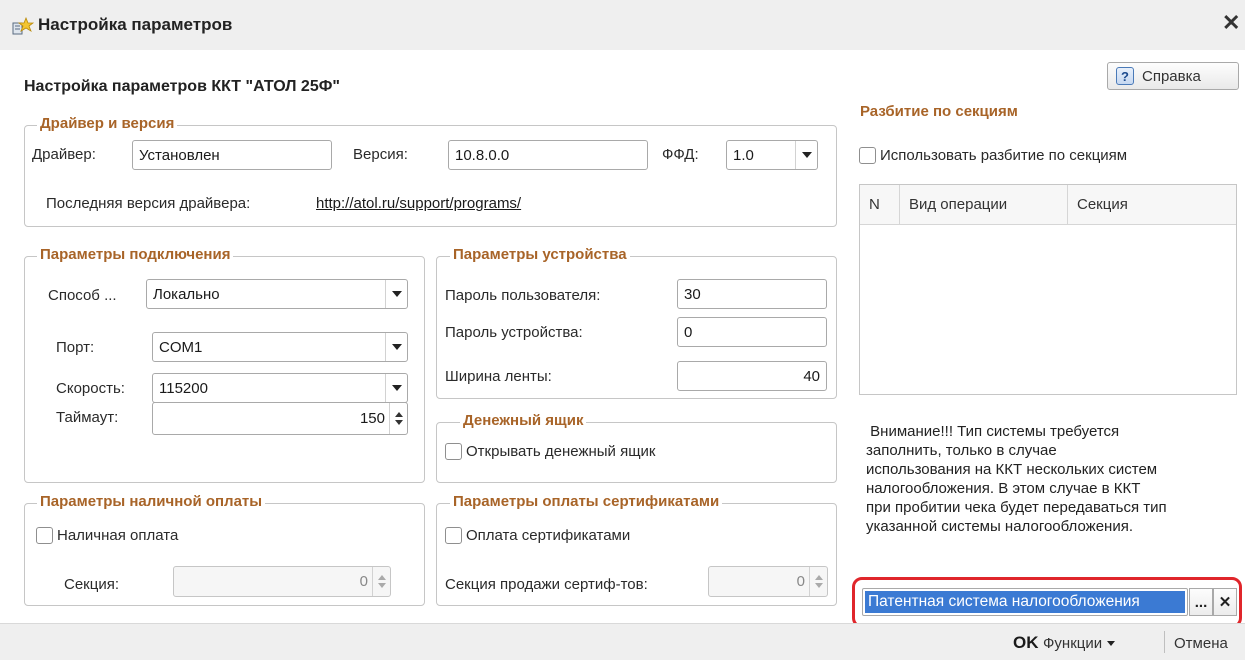 The height and width of the screenshot is (660, 1245). I want to click on cash-payment-checkbox, so click(44, 535).